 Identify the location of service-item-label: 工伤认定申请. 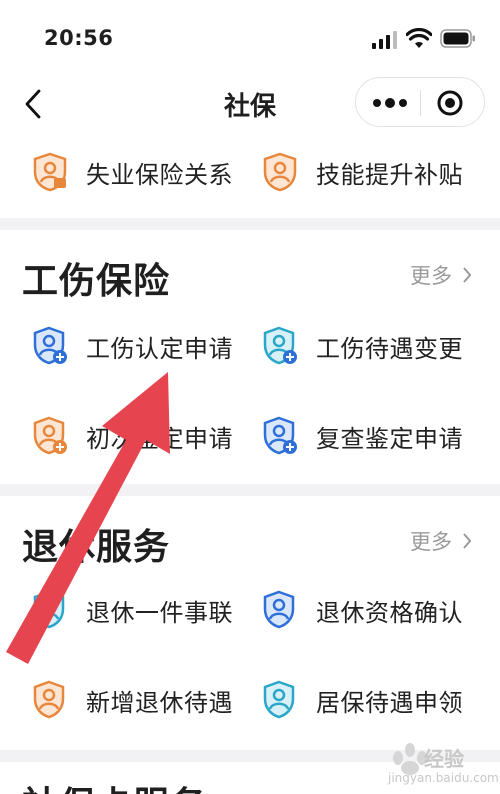
(159, 348).